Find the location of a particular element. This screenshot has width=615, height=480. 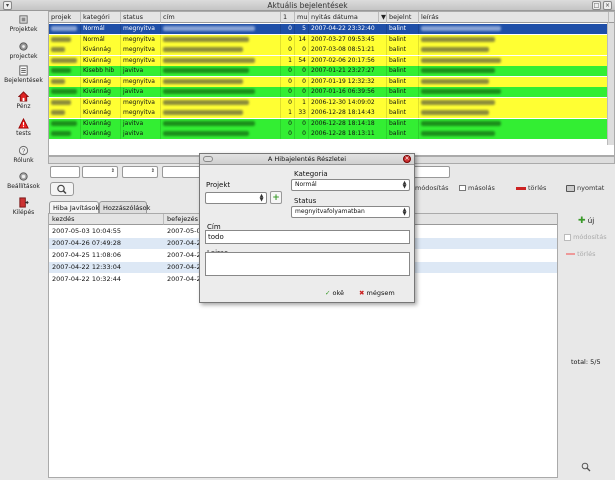

column-header: status is located at coordinates (141, 17).